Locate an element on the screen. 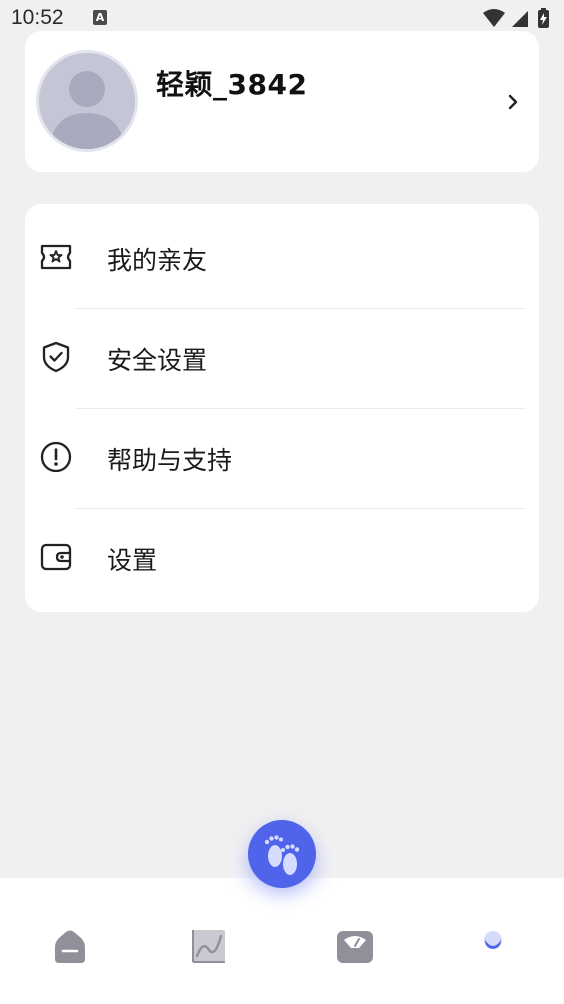 The image size is (564, 1004). baby-footprints-icon is located at coordinates (282, 855).